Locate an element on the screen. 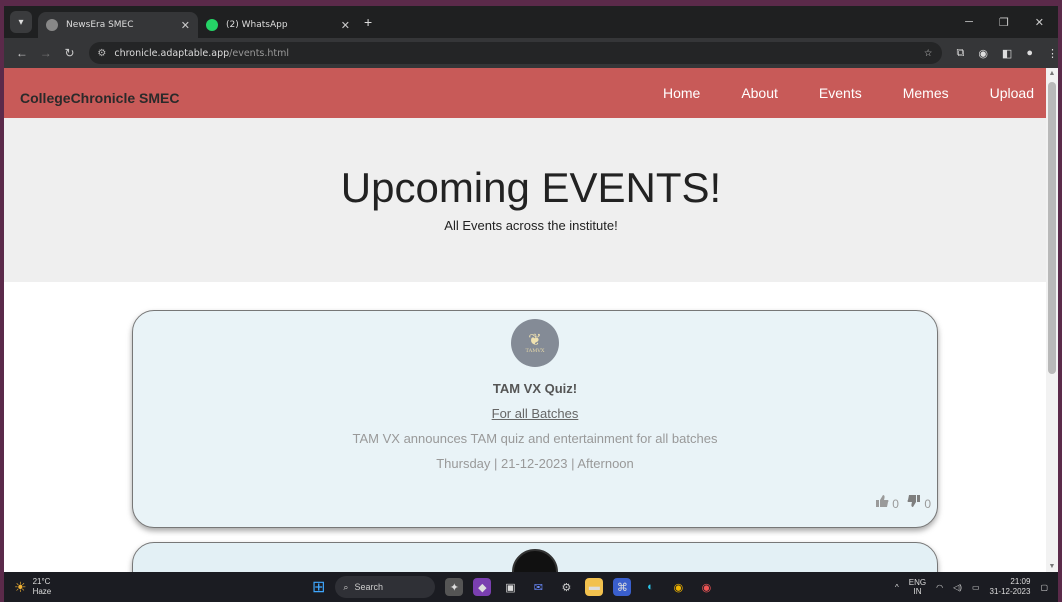  nav-upload: Upload is located at coordinates (1012, 93).